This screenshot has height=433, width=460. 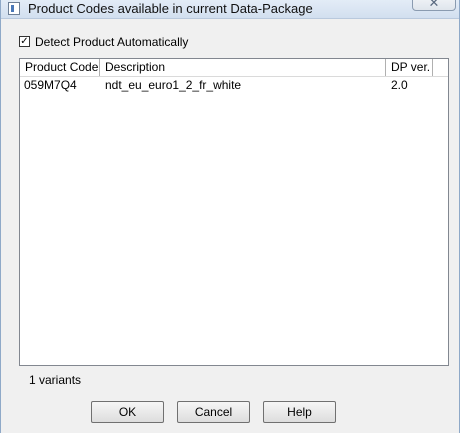 I want to click on detect-product-label: Detect Product Automatically, so click(x=111, y=42).